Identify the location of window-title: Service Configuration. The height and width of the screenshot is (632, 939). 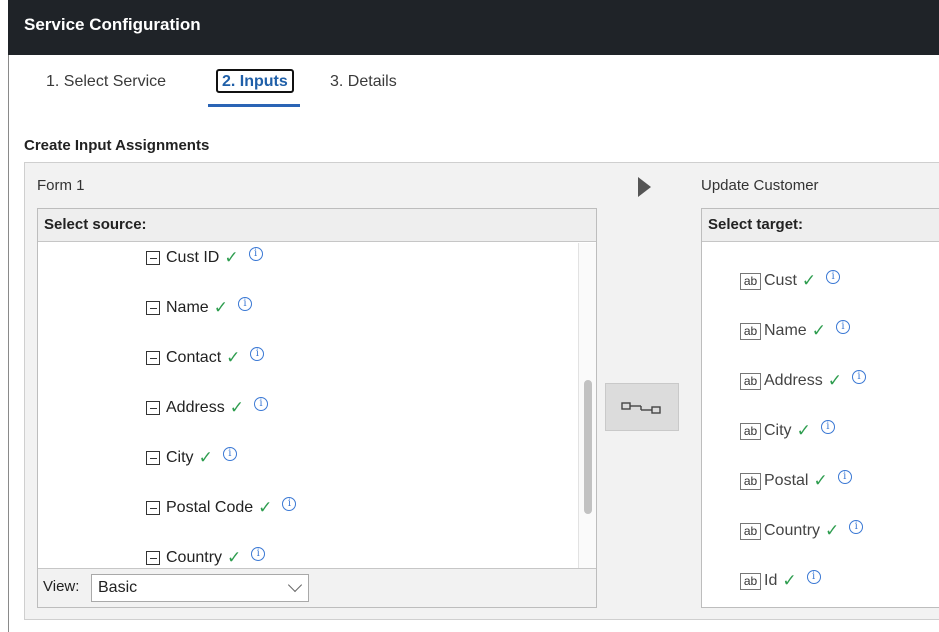
(112, 24).